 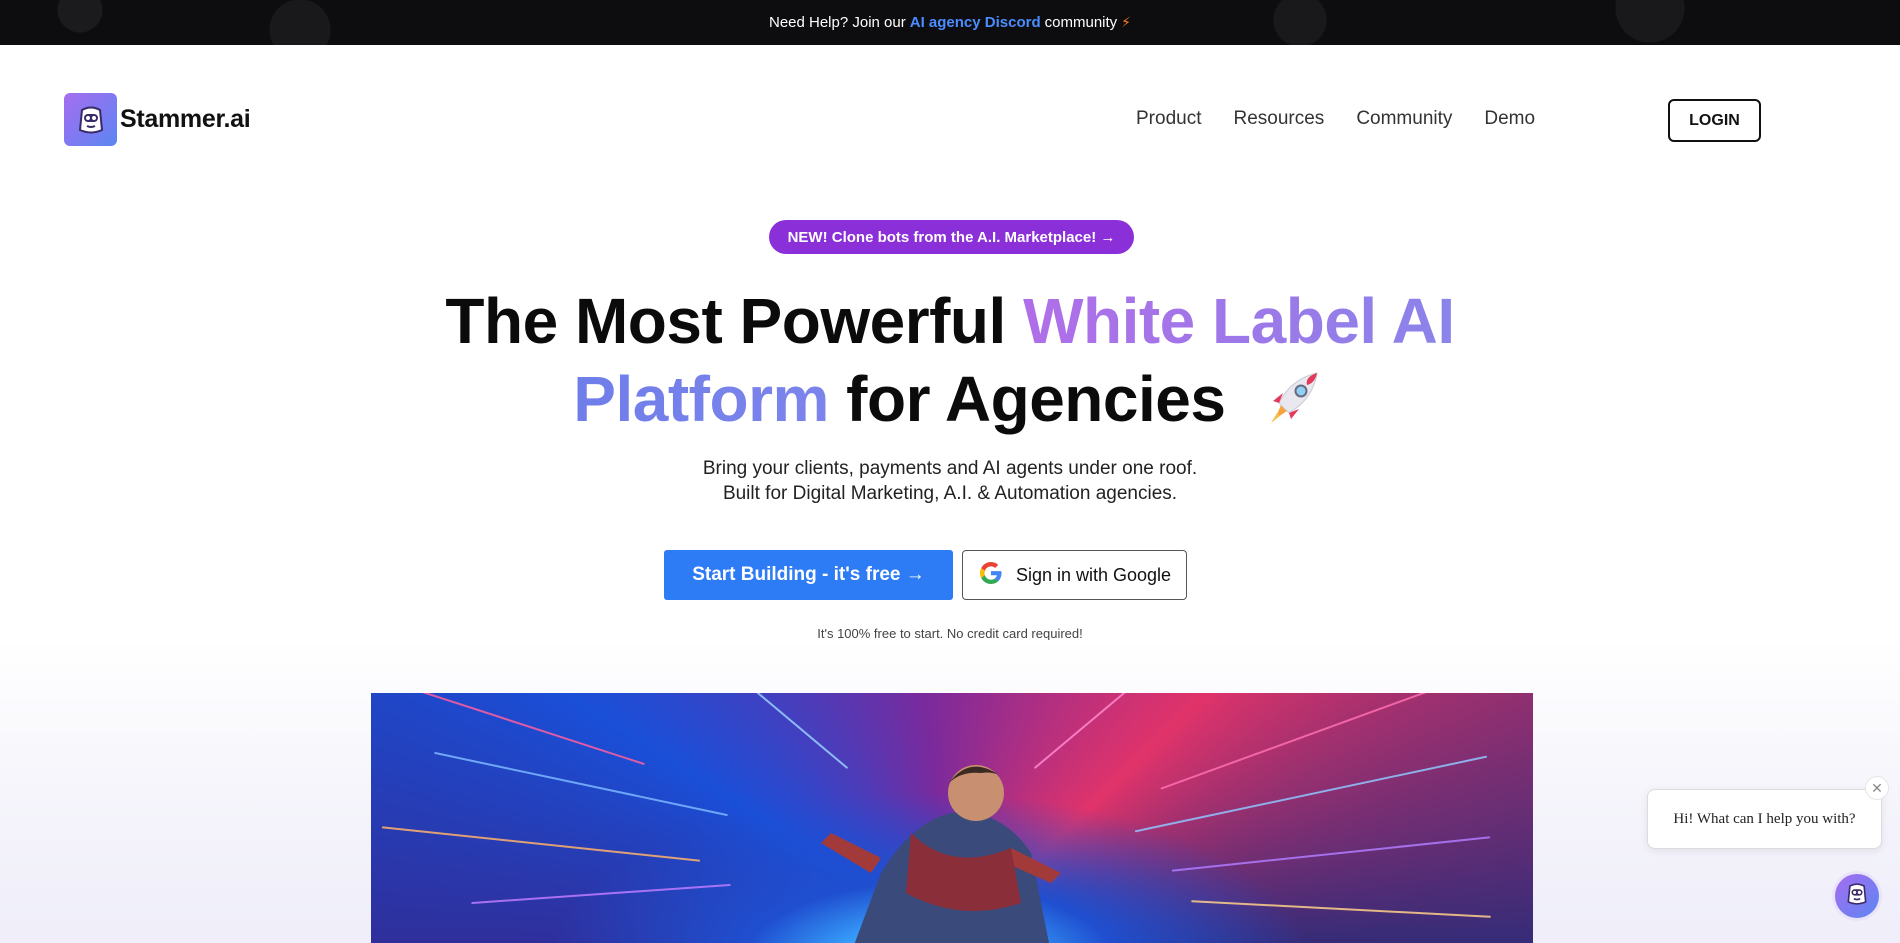 What do you see at coordinates (701, 399) in the screenshot?
I see `headline-highlight-2: Platform` at bounding box center [701, 399].